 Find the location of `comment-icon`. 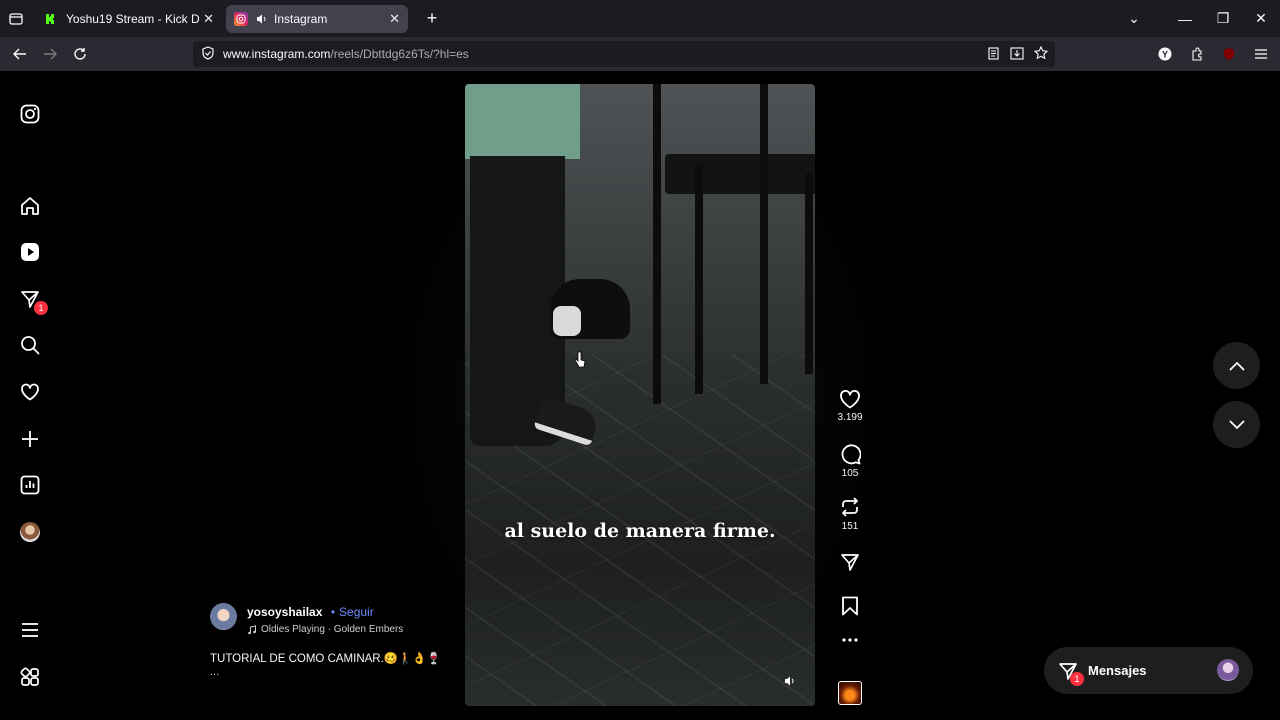

comment-icon is located at coordinates (851, 454).